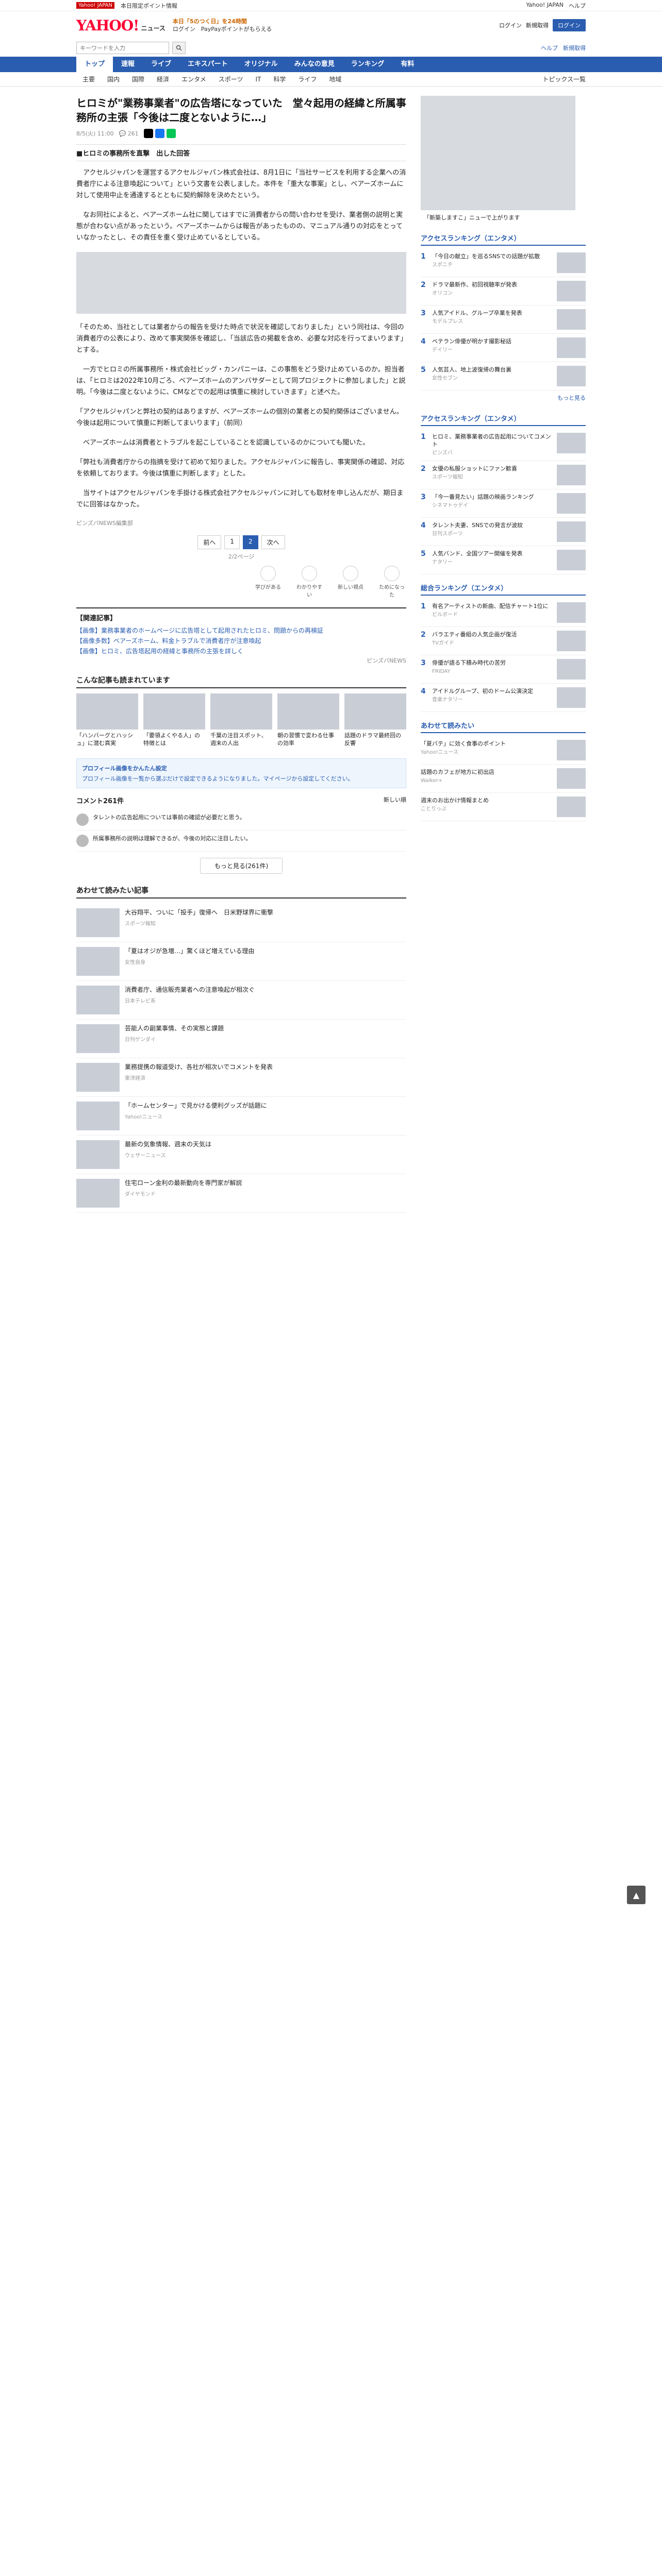  What do you see at coordinates (395, 800) in the screenshot?
I see `comments-sort: 新しい順` at bounding box center [395, 800].